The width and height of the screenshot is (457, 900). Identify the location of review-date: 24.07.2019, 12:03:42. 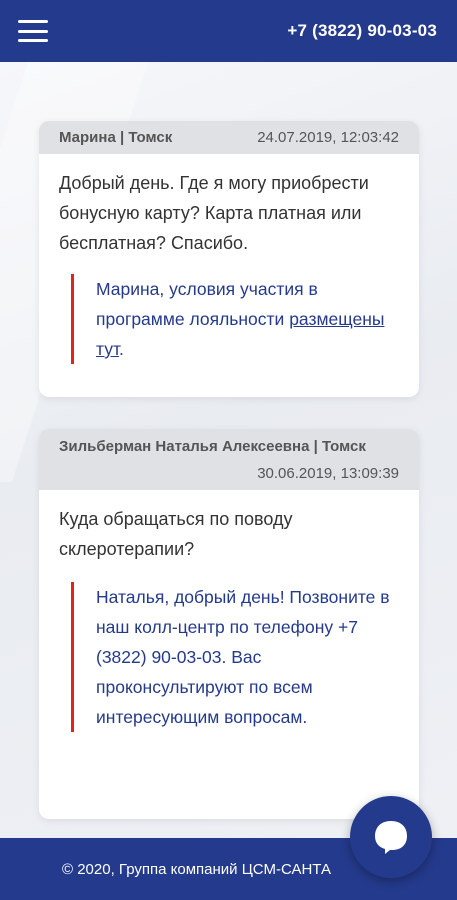
(328, 137).